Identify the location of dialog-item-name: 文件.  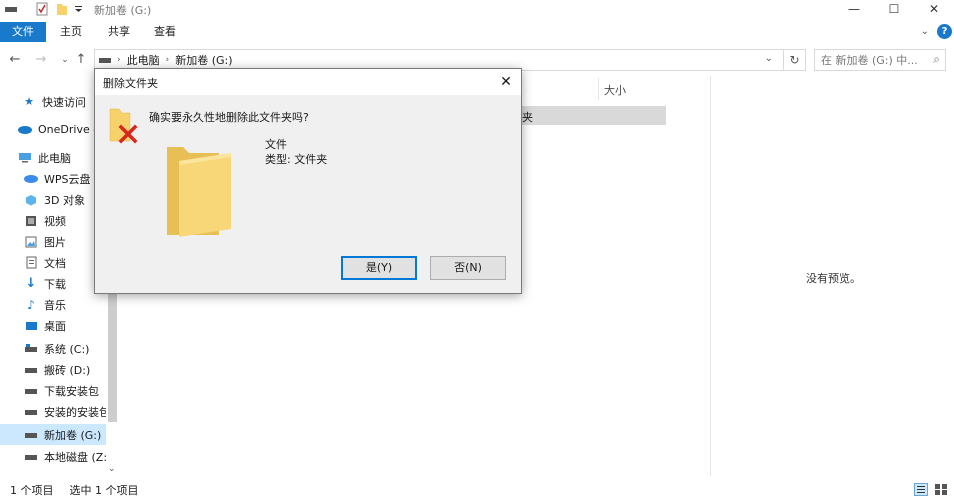
(276, 144).